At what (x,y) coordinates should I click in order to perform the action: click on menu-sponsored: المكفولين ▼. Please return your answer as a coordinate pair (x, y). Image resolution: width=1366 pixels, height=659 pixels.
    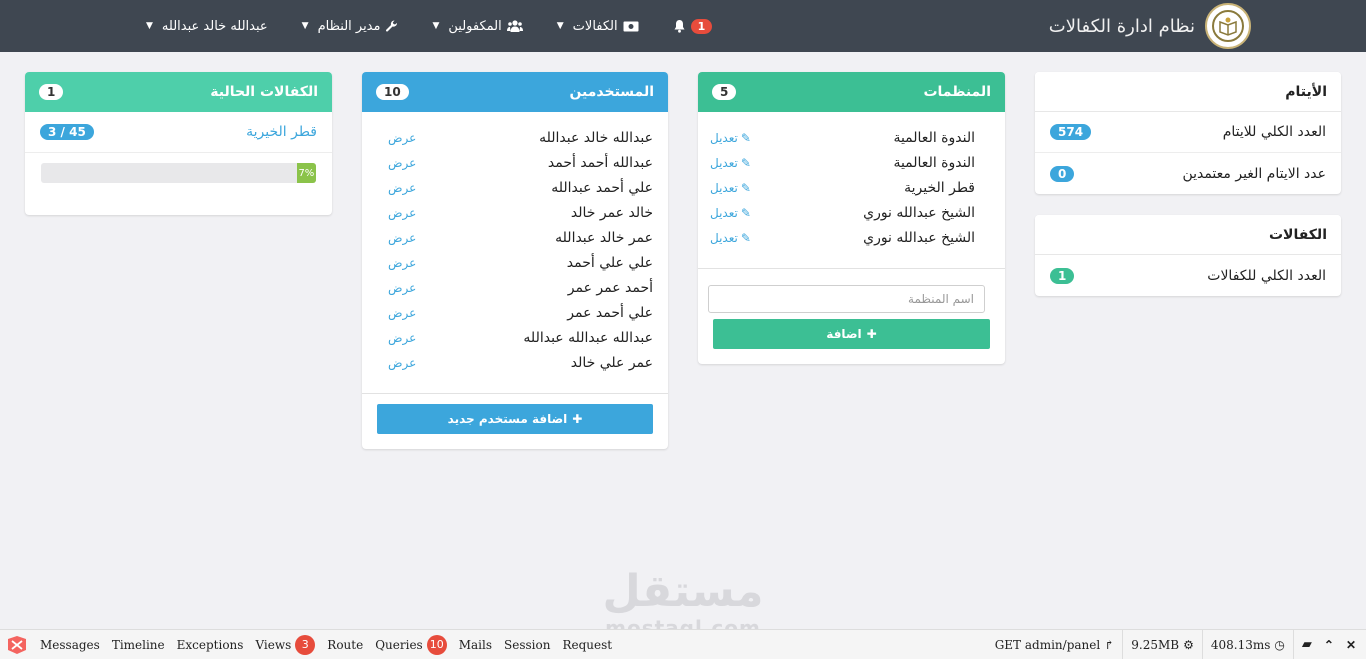
    Looking at the image, I should click on (477, 26).